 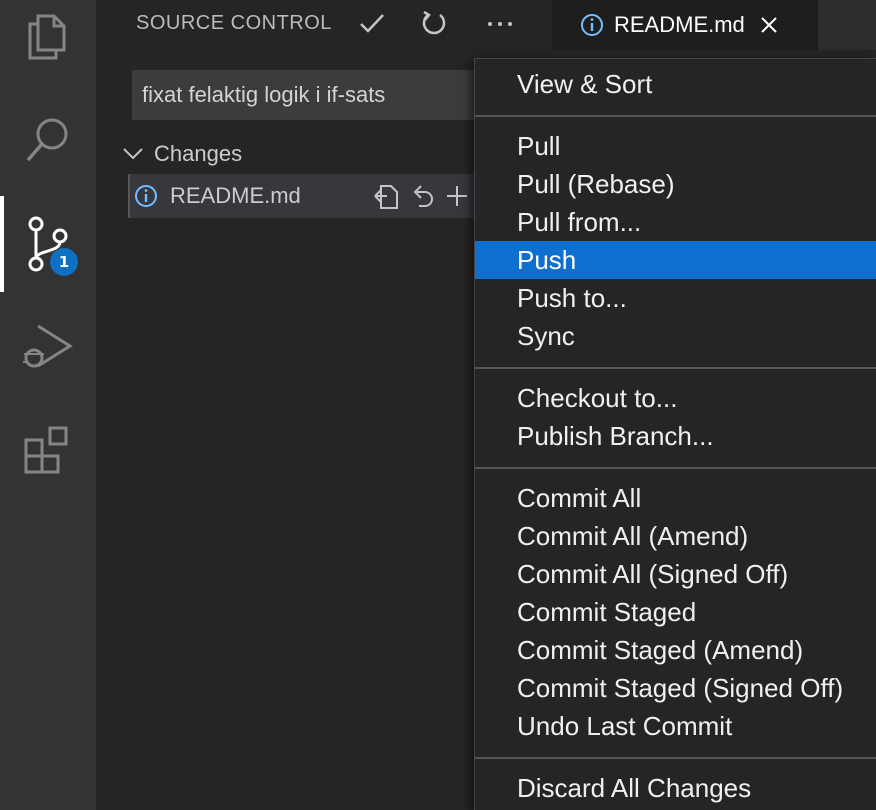 I want to click on menu-item-commit-staged: Commit Staged, so click(x=675, y=612).